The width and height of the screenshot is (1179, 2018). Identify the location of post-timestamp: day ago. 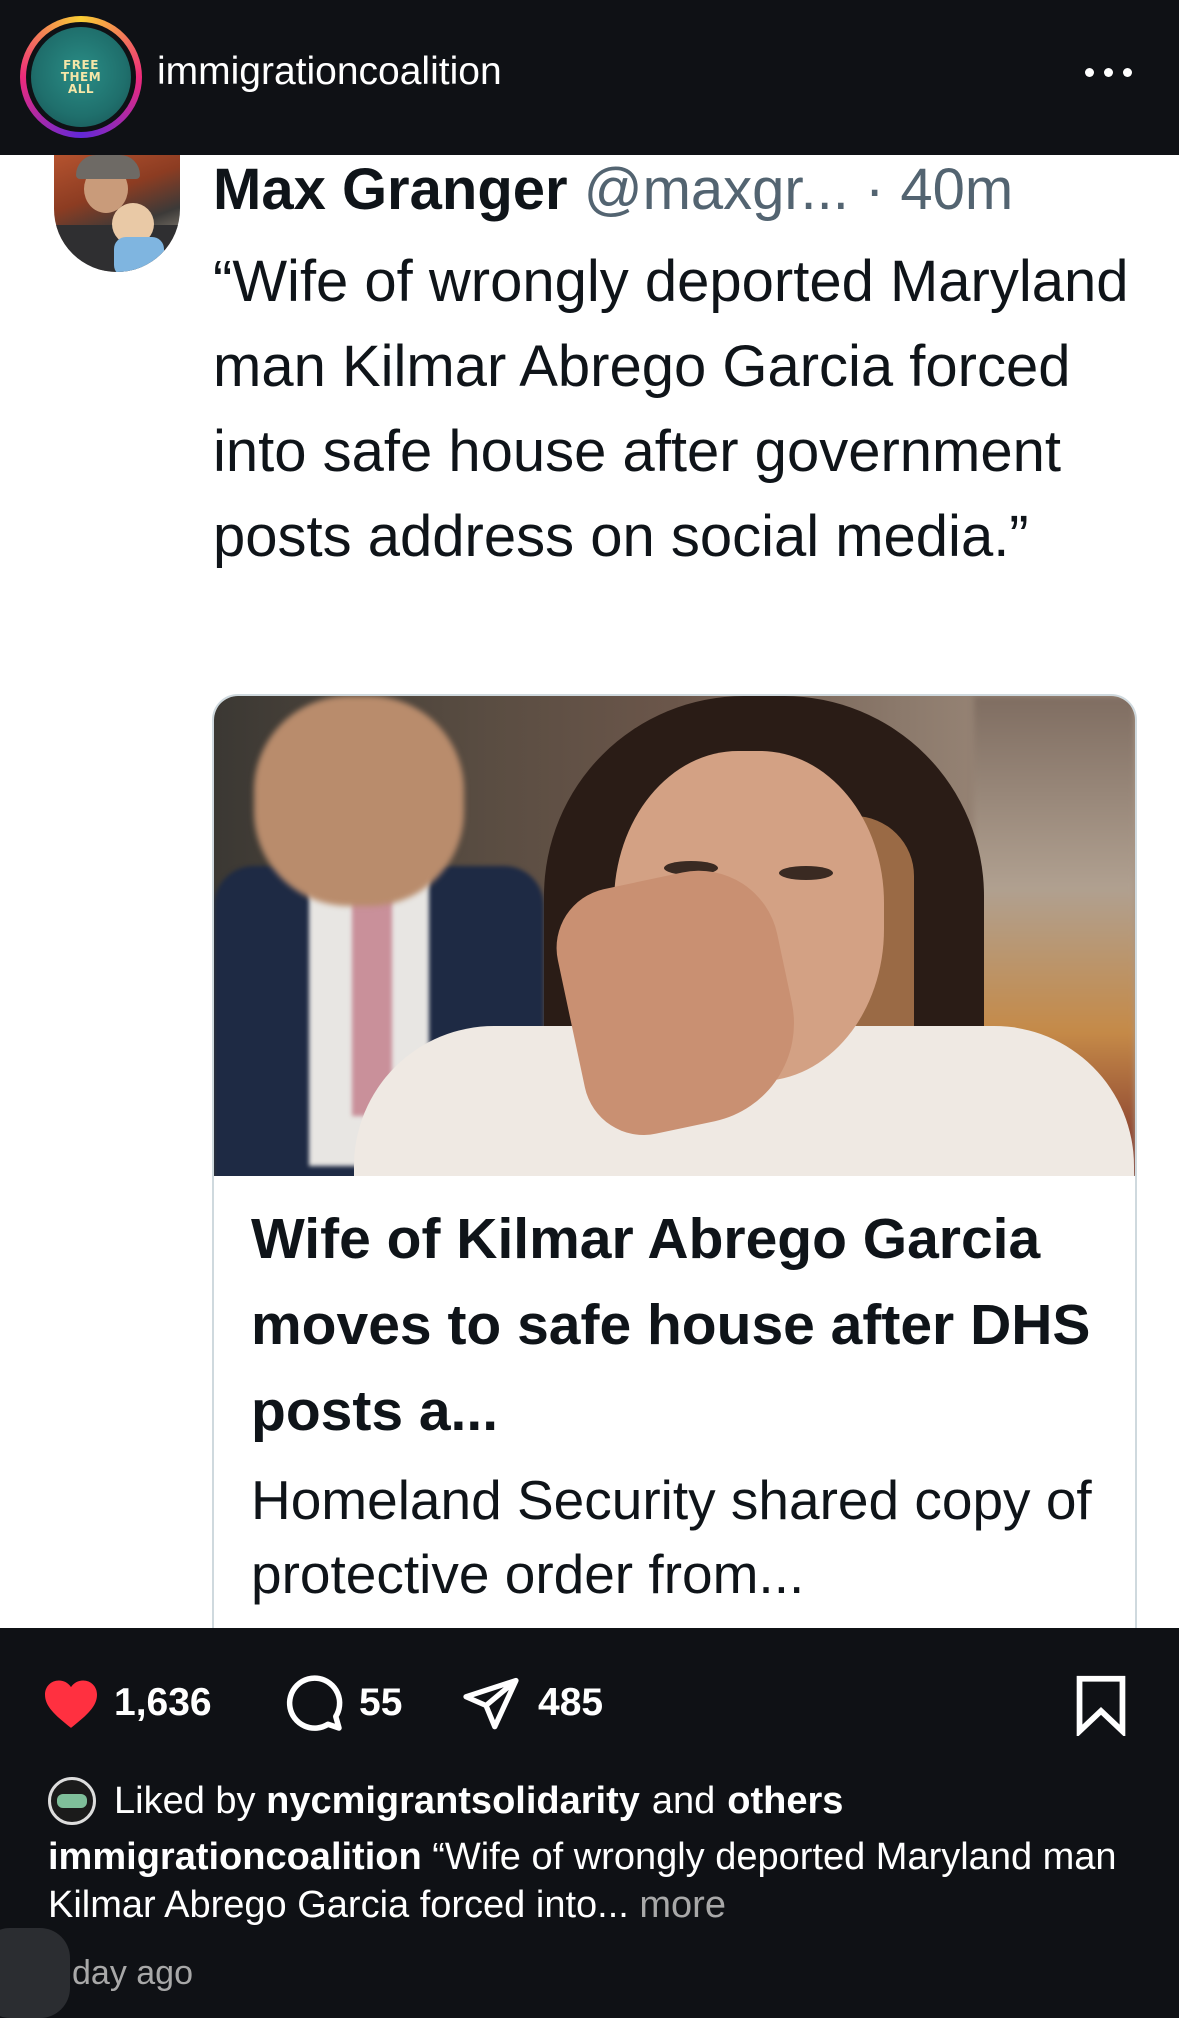
(132, 1973).